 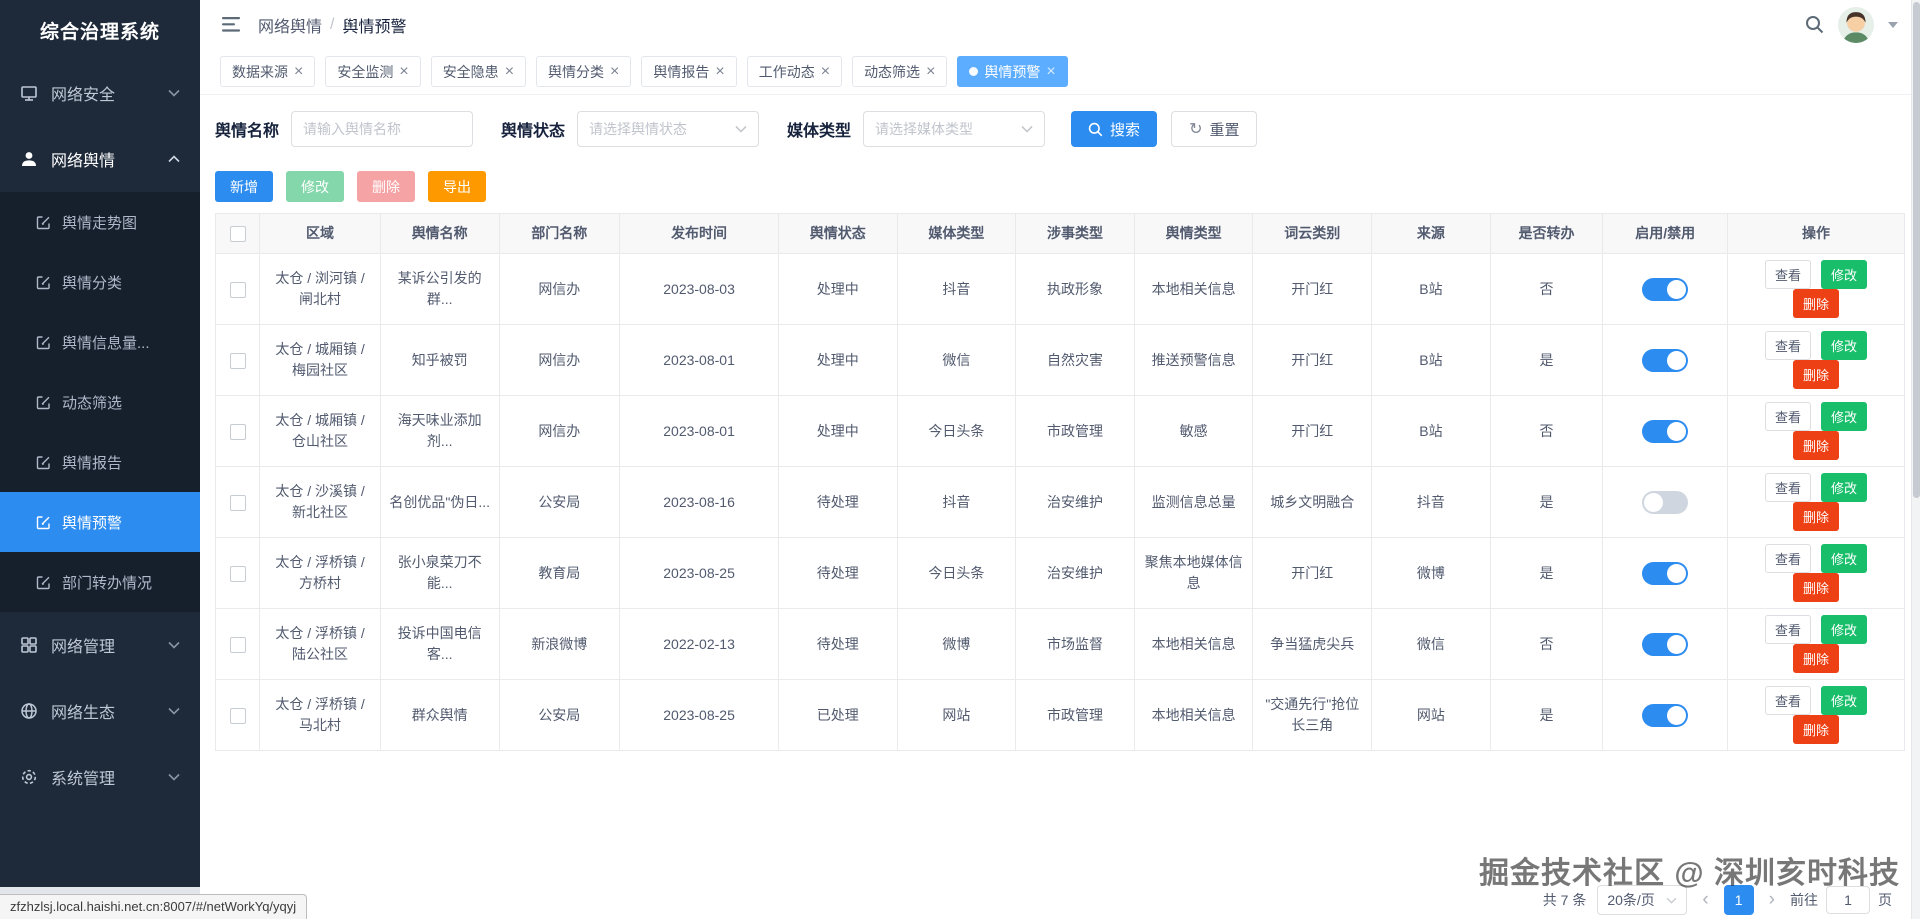 What do you see at coordinates (1431, 502) in the screenshot?
I see `cell-source: 抖音` at bounding box center [1431, 502].